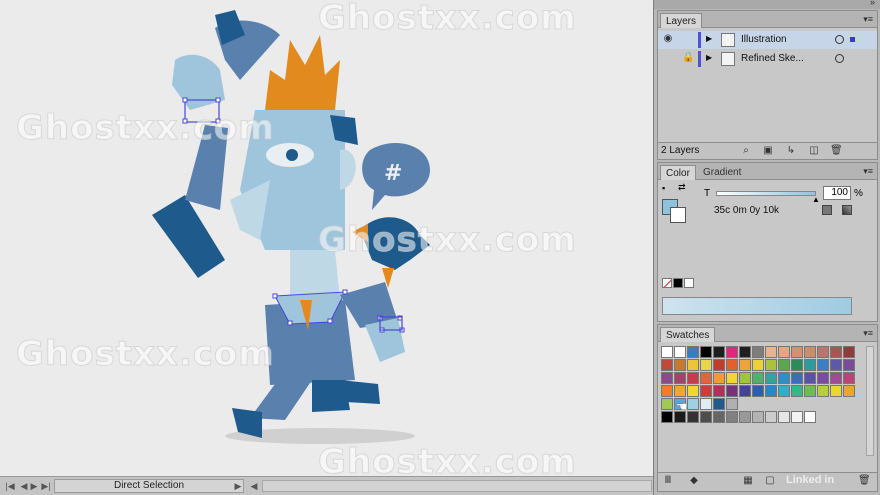  What do you see at coordinates (770, 481) in the screenshot?
I see `new-color-group-icon: ▢` at bounding box center [770, 481].